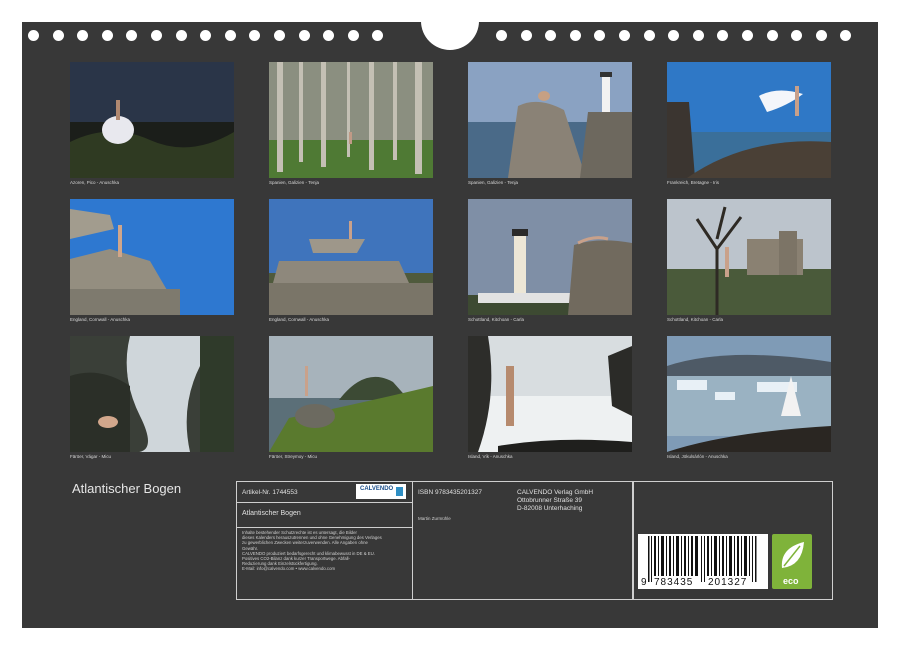  I want to click on barcode: 9 783435 201327, so click(703, 561).